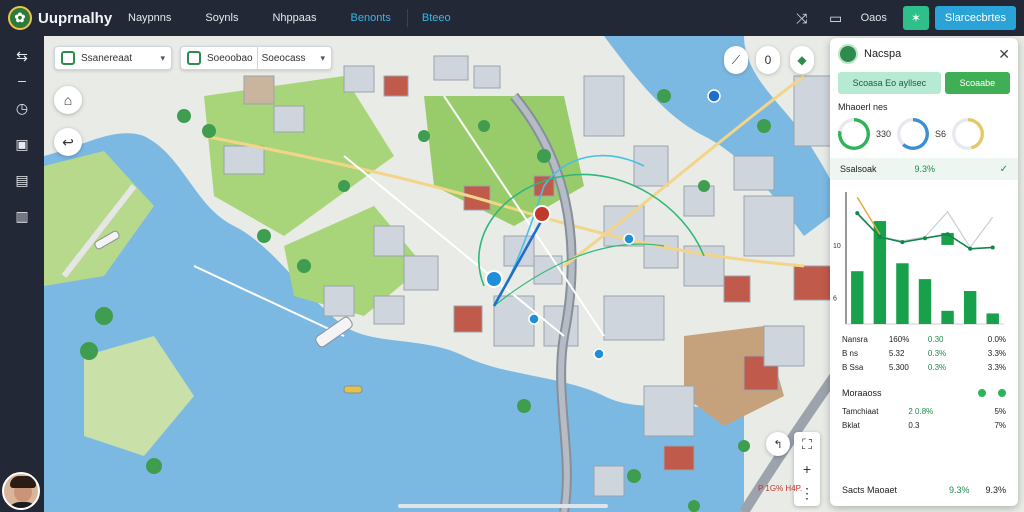 This screenshot has width=1024, height=512. I want to click on map-pin-selected, so click(494, 279).